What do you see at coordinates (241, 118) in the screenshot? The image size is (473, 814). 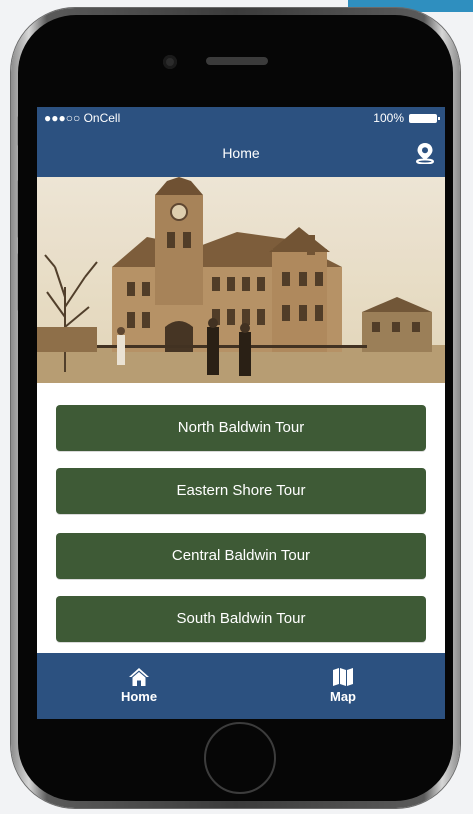 I see `status-bar: ●●●○○ OnCell 100%` at bounding box center [241, 118].